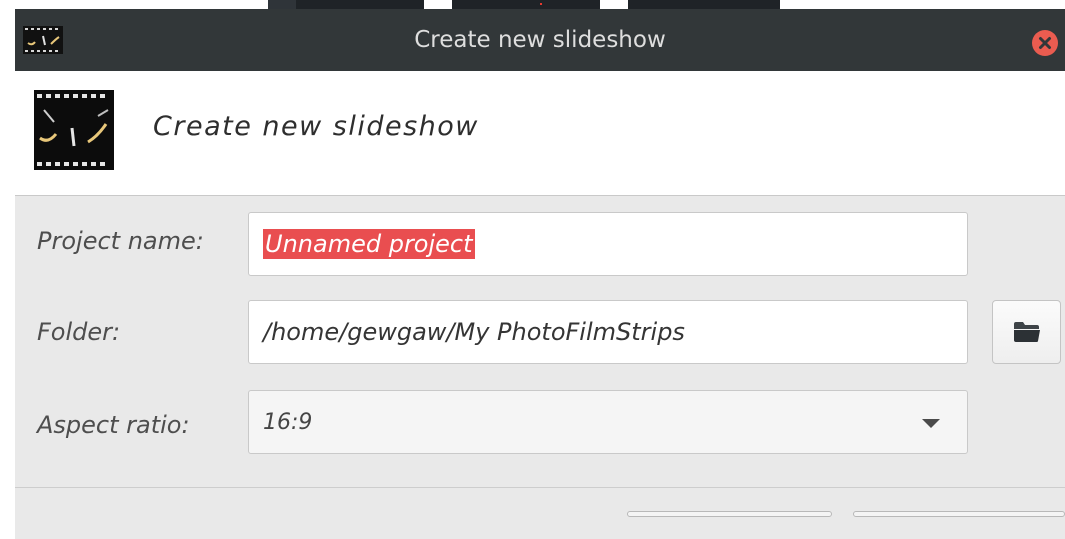 This screenshot has width=1065, height=539. I want to click on cancel-button, so click(729, 514).